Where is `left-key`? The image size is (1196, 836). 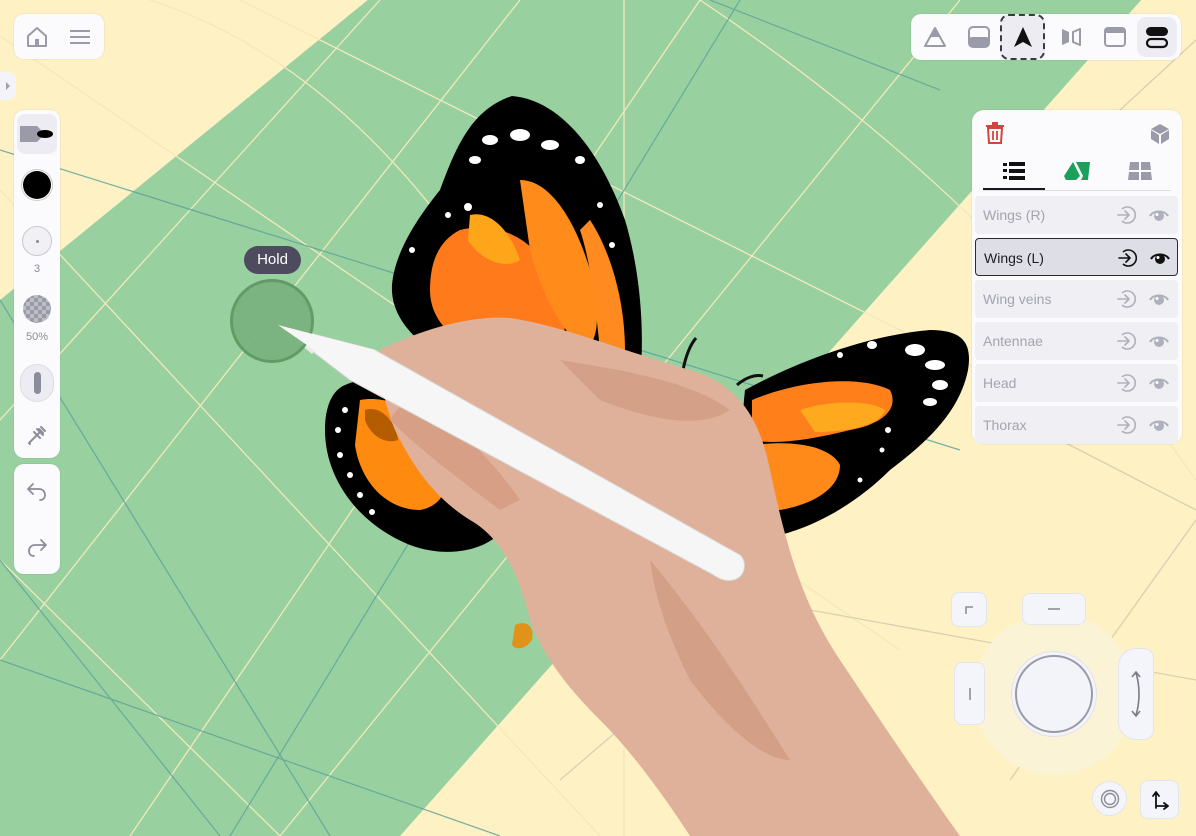
left-key is located at coordinates (969, 693).